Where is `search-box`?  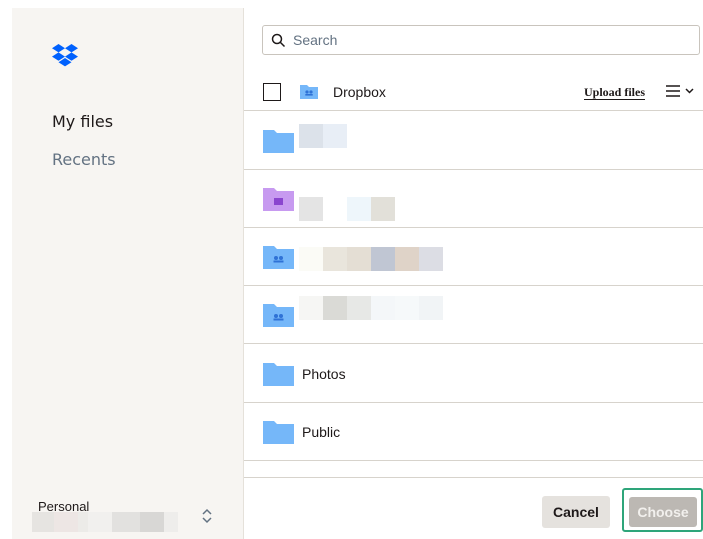 search-box is located at coordinates (481, 40).